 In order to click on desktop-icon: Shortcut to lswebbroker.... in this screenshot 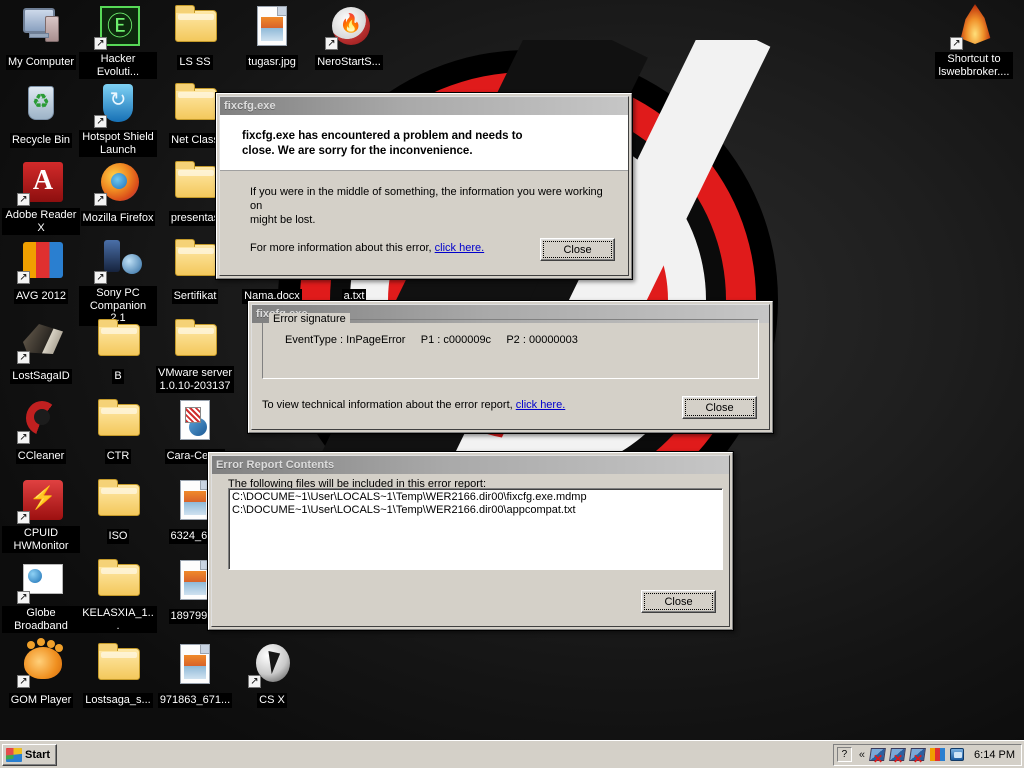, I will do `click(974, 41)`.